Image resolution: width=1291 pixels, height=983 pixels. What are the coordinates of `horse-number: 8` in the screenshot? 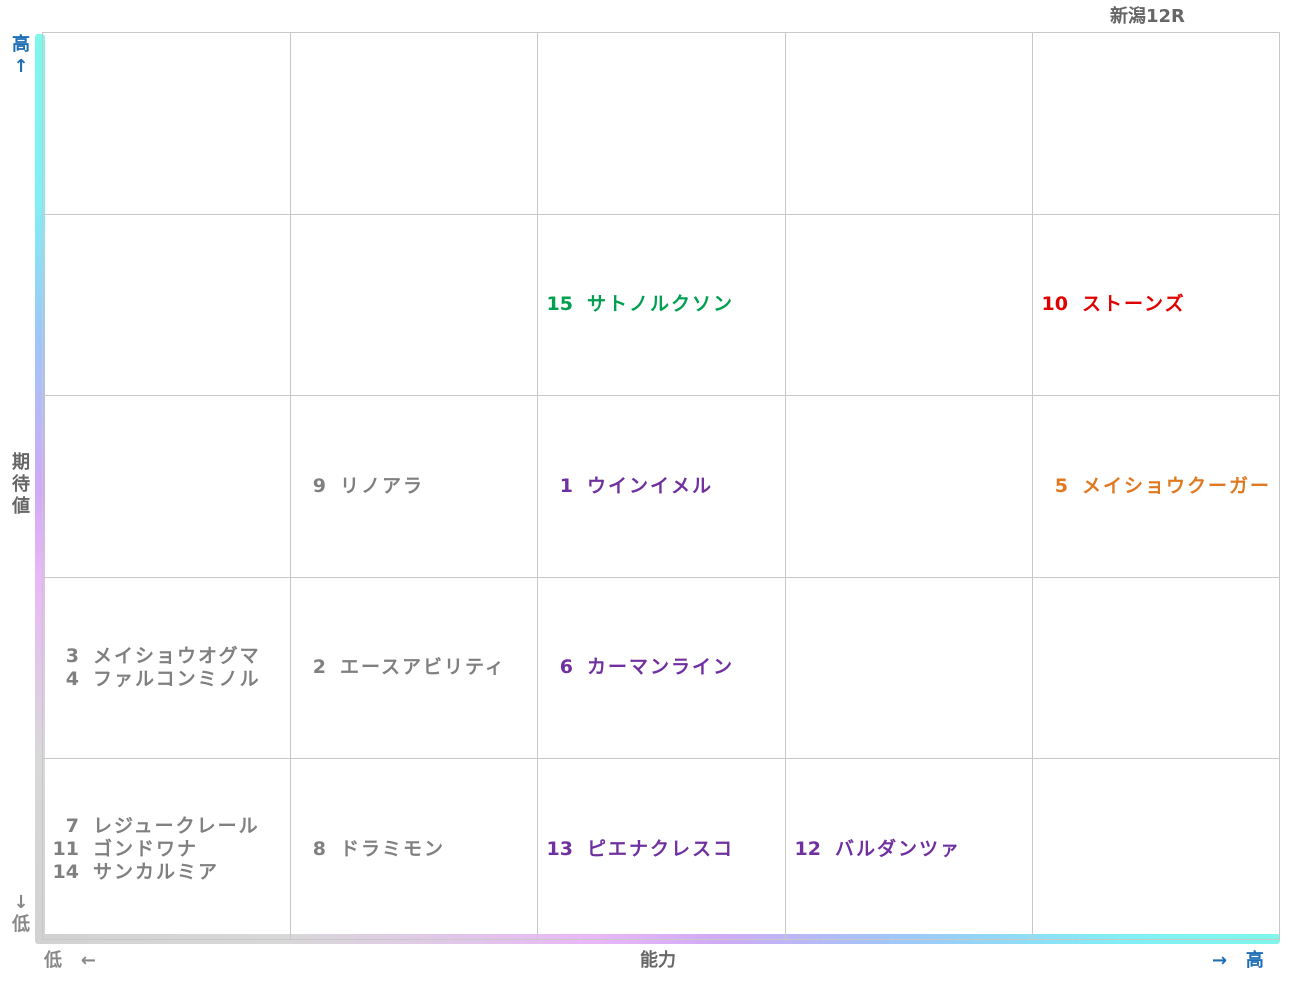 It's located at (319, 849).